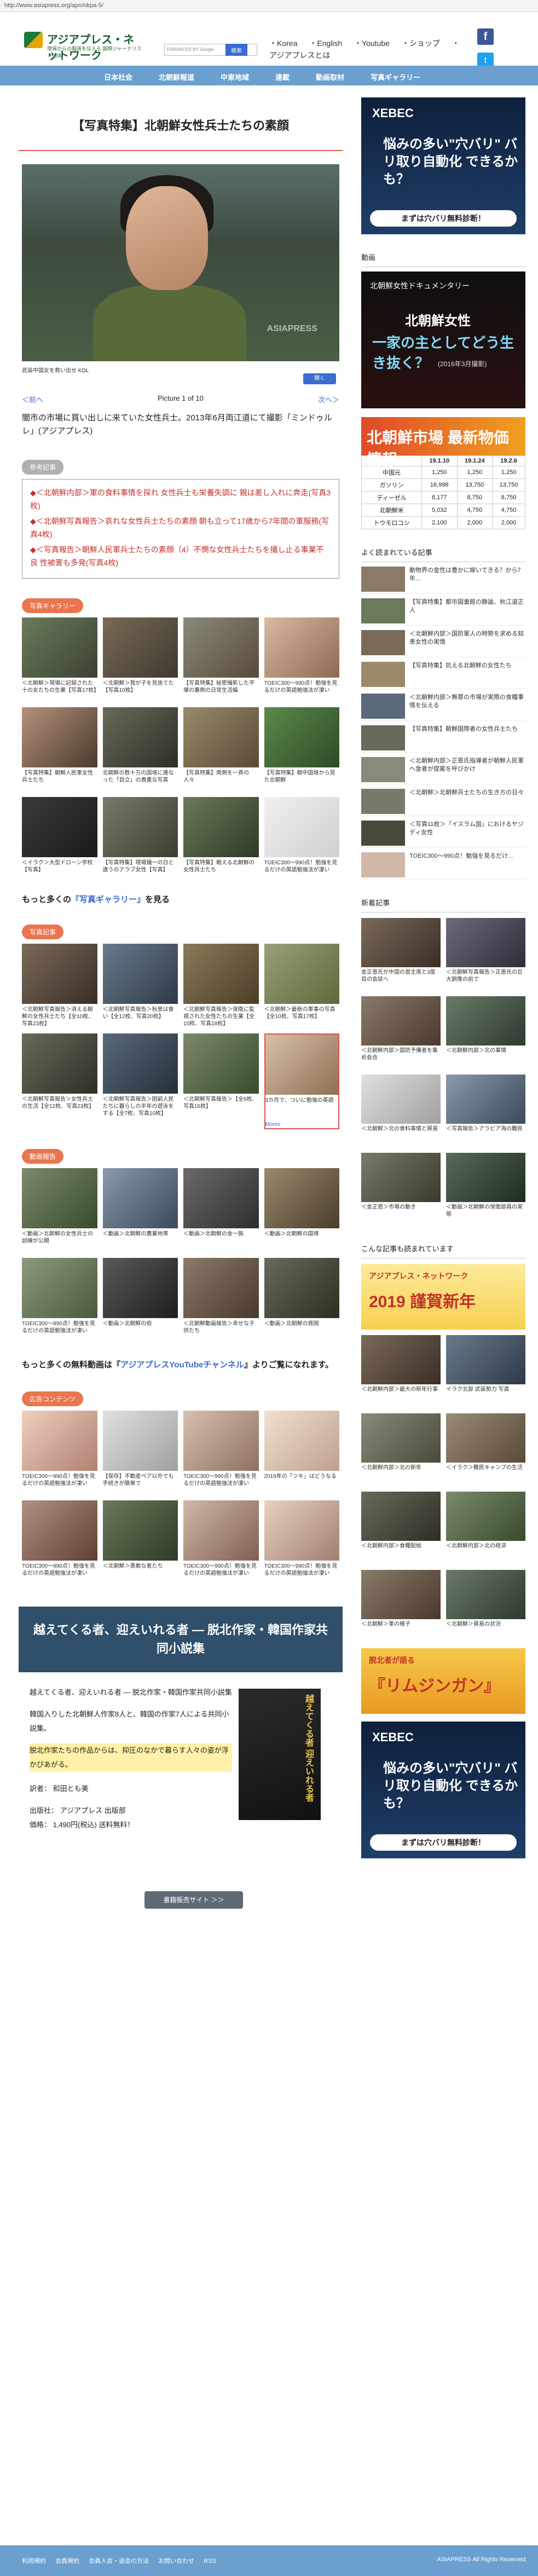  What do you see at coordinates (221, 1081) in the screenshot?
I see `gallery-card: ＜北朝鮮写真報告＞【全6枚、写真16枚】` at bounding box center [221, 1081].